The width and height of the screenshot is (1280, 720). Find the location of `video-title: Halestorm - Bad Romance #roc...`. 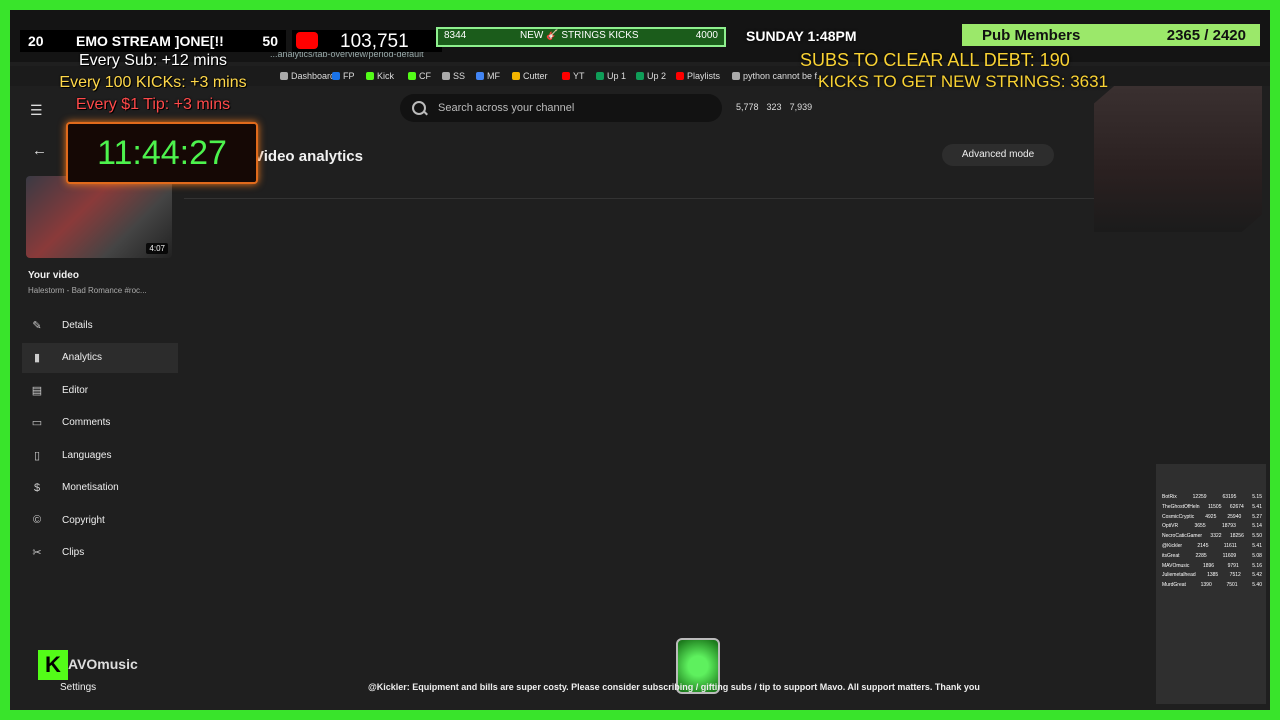

video-title: Halestorm - Bad Romance #roc... is located at coordinates (87, 290).